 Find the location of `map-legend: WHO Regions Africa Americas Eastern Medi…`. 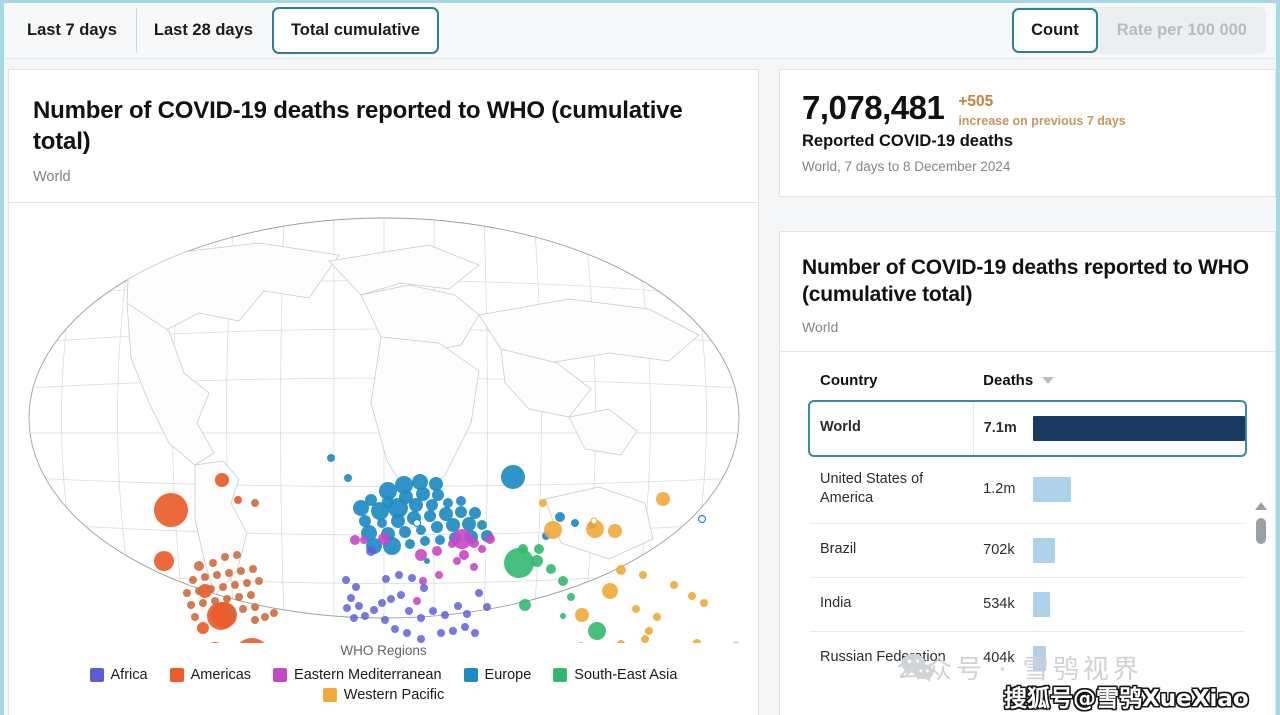

map-legend: WHO Regions Africa Americas Eastern Medi… is located at coordinates (383, 674).